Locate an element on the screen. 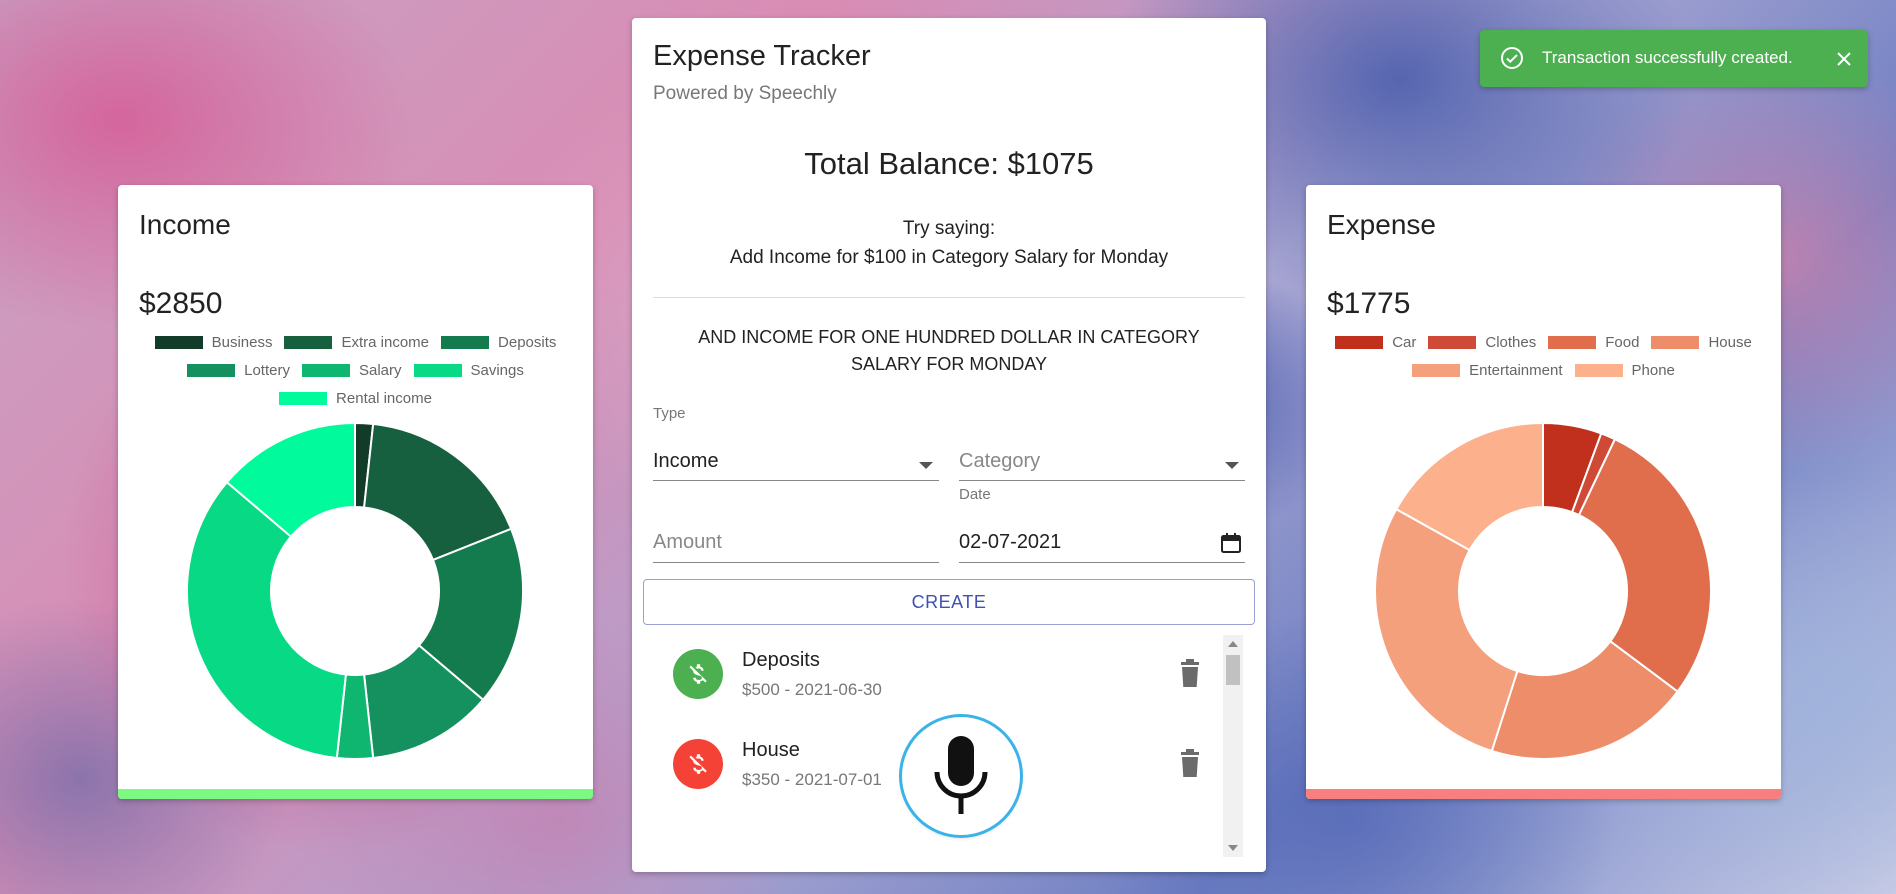 This screenshot has height=894, width=1896. legend-label: Lottery is located at coordinates (267, 370).